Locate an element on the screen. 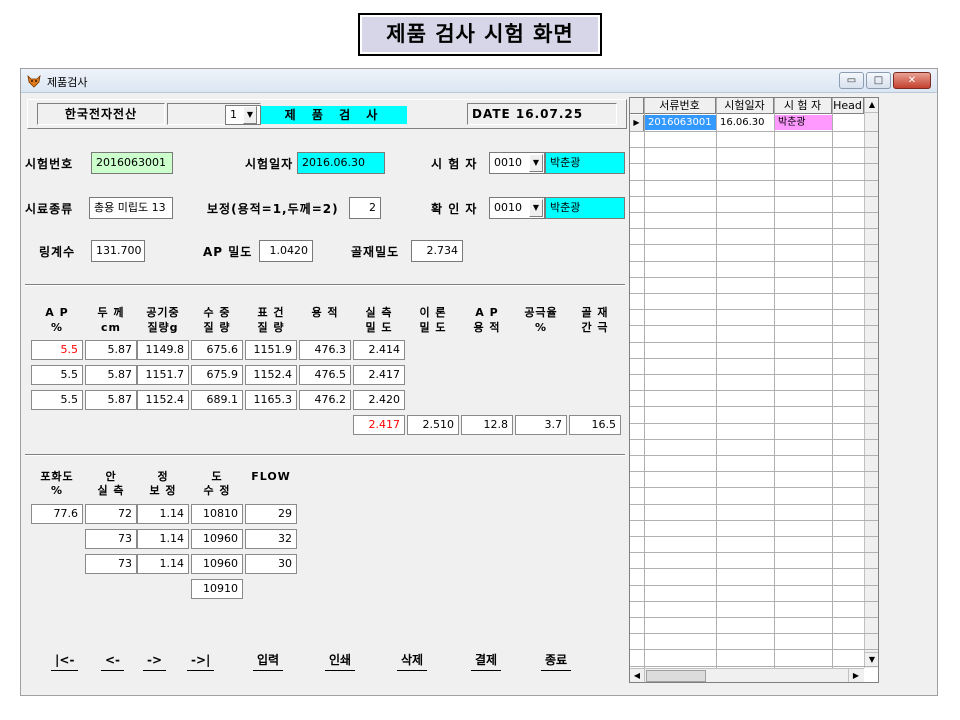 This screenshot has height=720, width=960. grid-column-header: Head is located at coordinates (848, 106).